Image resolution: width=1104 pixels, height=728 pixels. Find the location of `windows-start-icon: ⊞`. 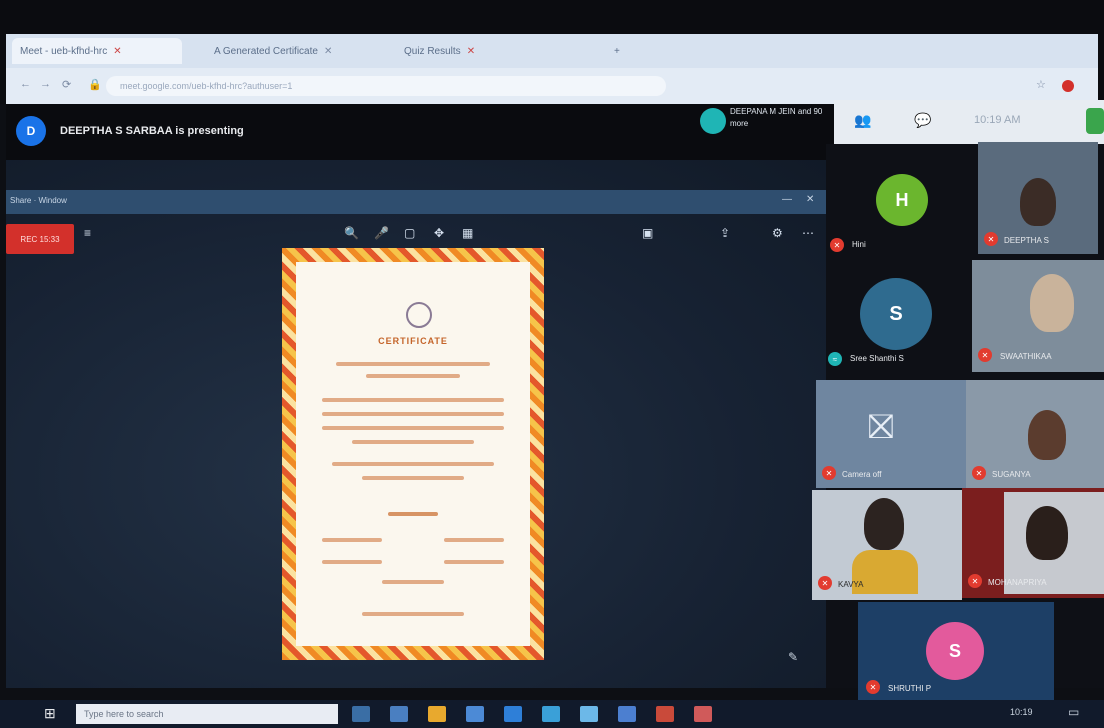

windows-start-icon: ⊞ is located at coordinates (50, 713).